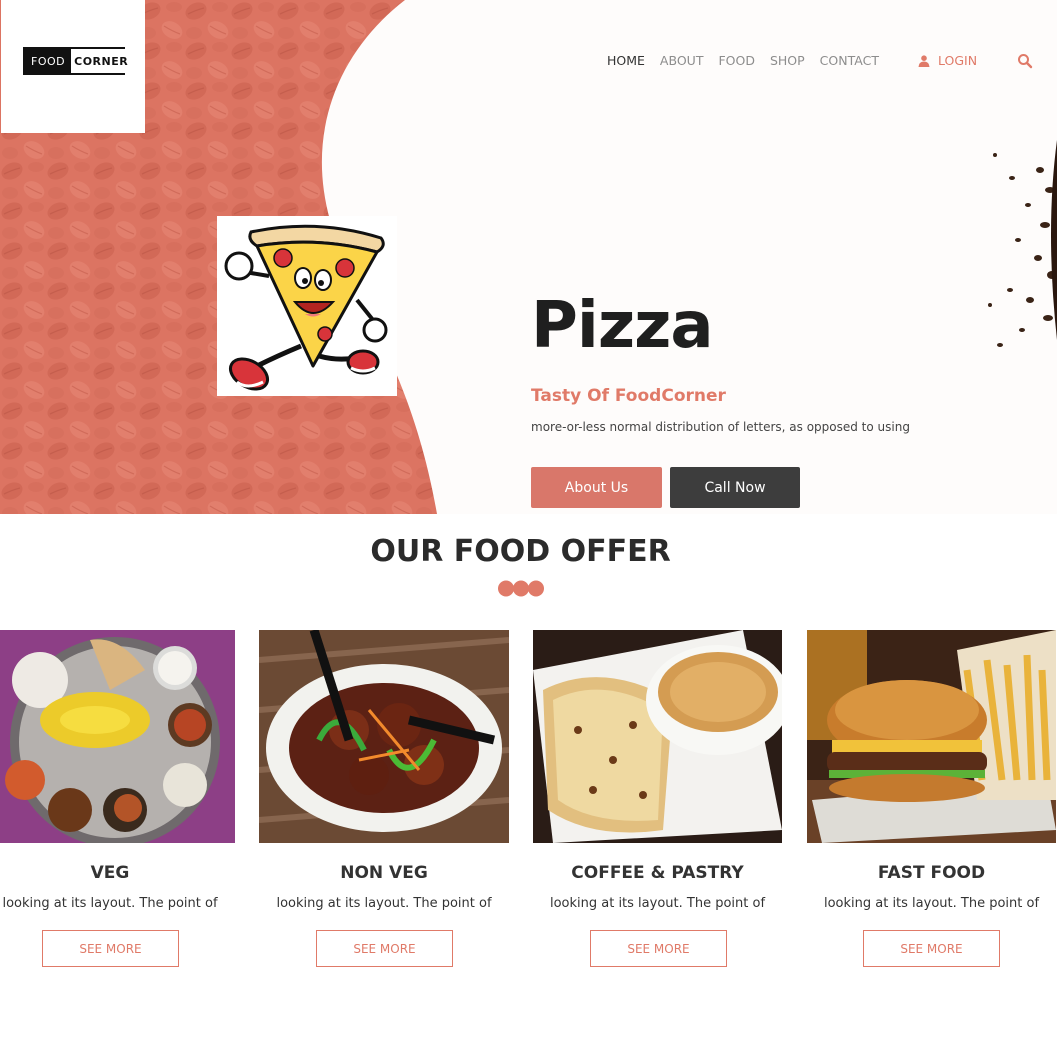 This screenshot has width=1057, height=1039. Describe the element at coordinates (101, 61) in the screenshot. I see `logo-text-corner: CORNER` at that location.